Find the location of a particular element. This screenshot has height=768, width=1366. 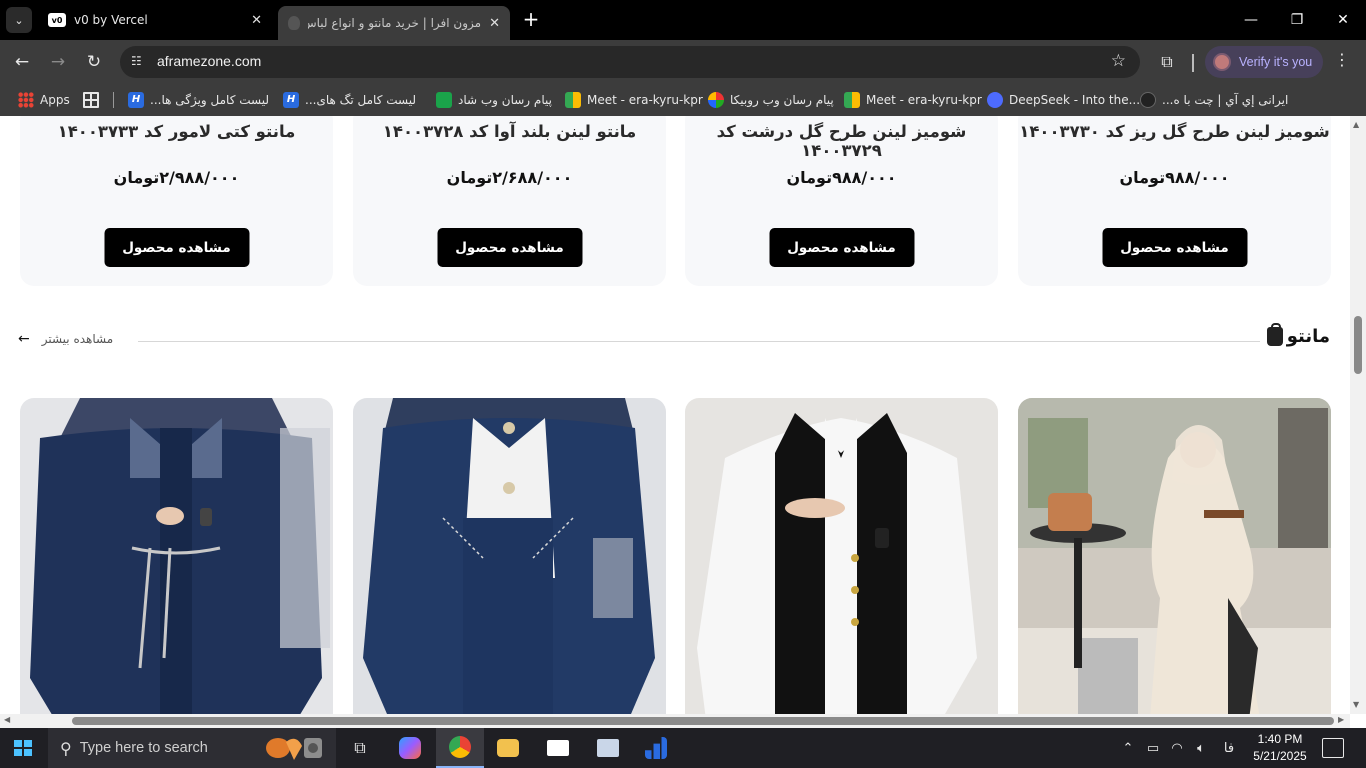

bookmark-rubika: پیام رسان وب روبیکا is located at coordinates (771, 100).